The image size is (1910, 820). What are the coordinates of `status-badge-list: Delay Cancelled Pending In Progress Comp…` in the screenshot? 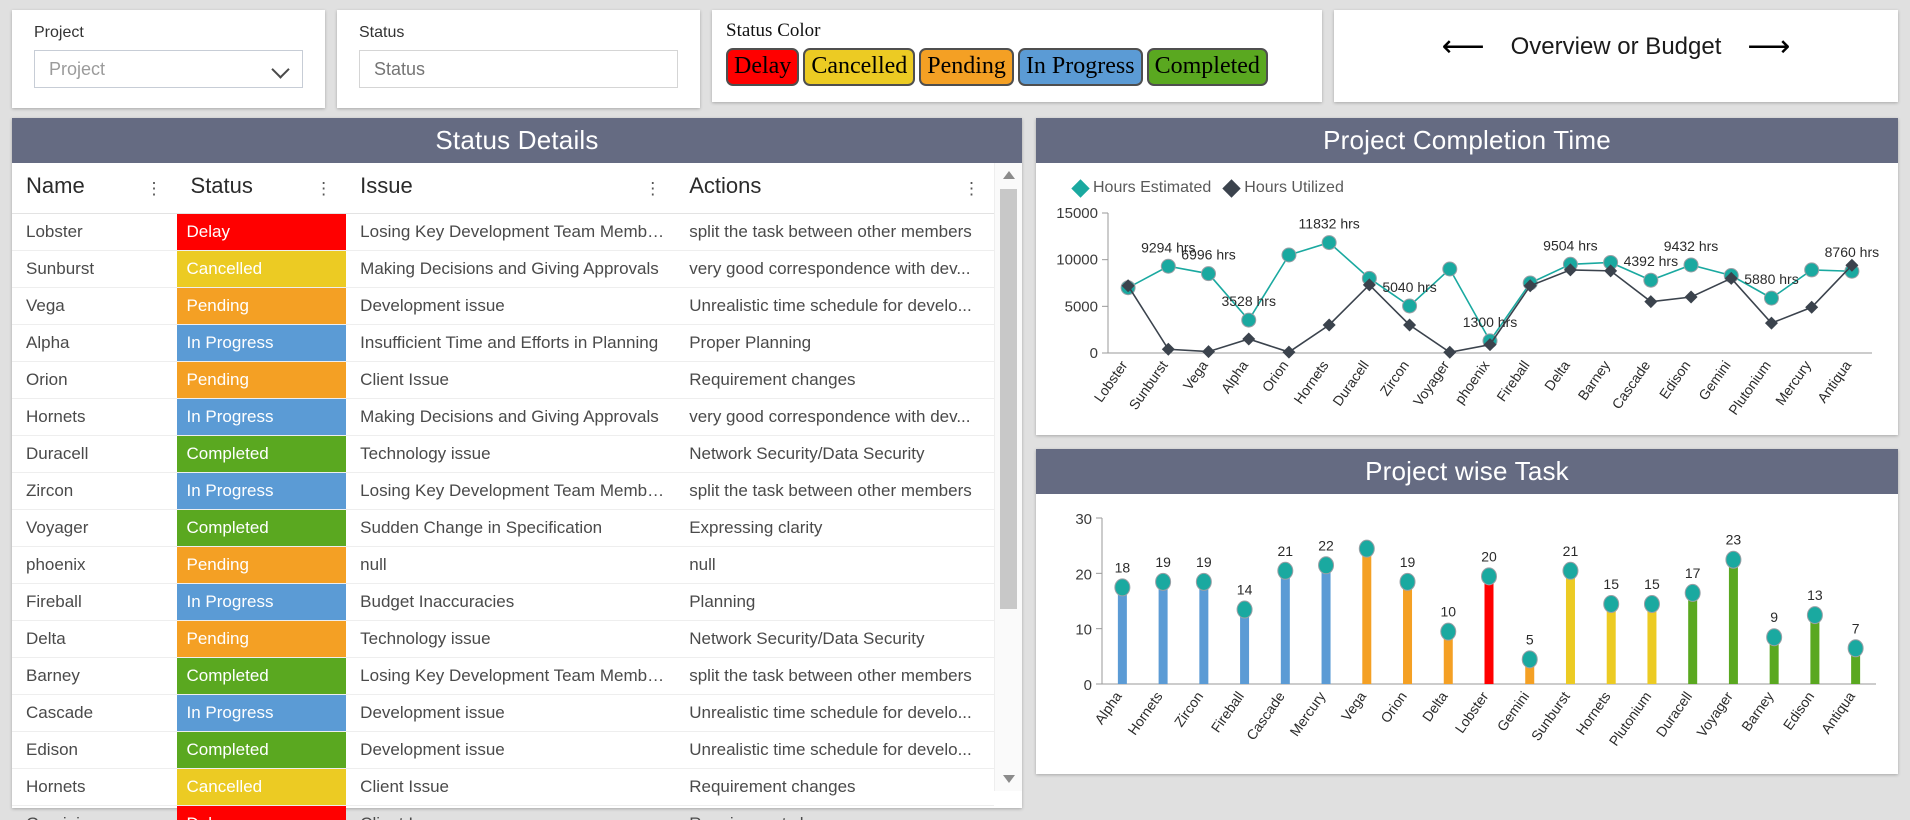 It's located at (1017, 67).